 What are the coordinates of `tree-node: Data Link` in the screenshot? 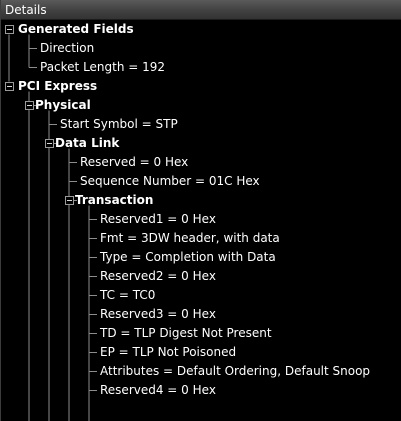 It's located at (87, 143).